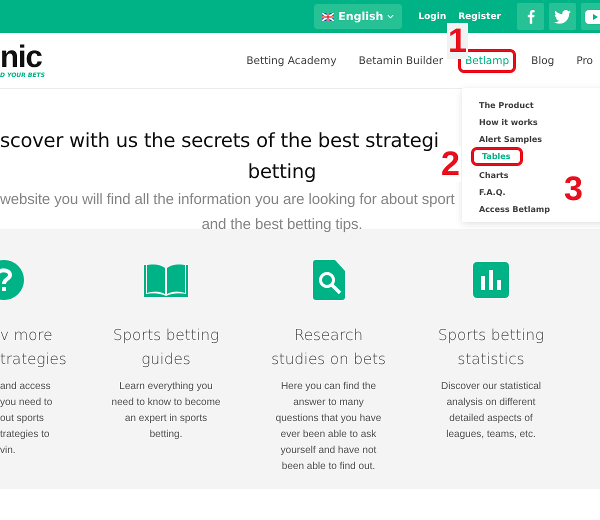  I want to click on facebook-icon, so click(530, 16).